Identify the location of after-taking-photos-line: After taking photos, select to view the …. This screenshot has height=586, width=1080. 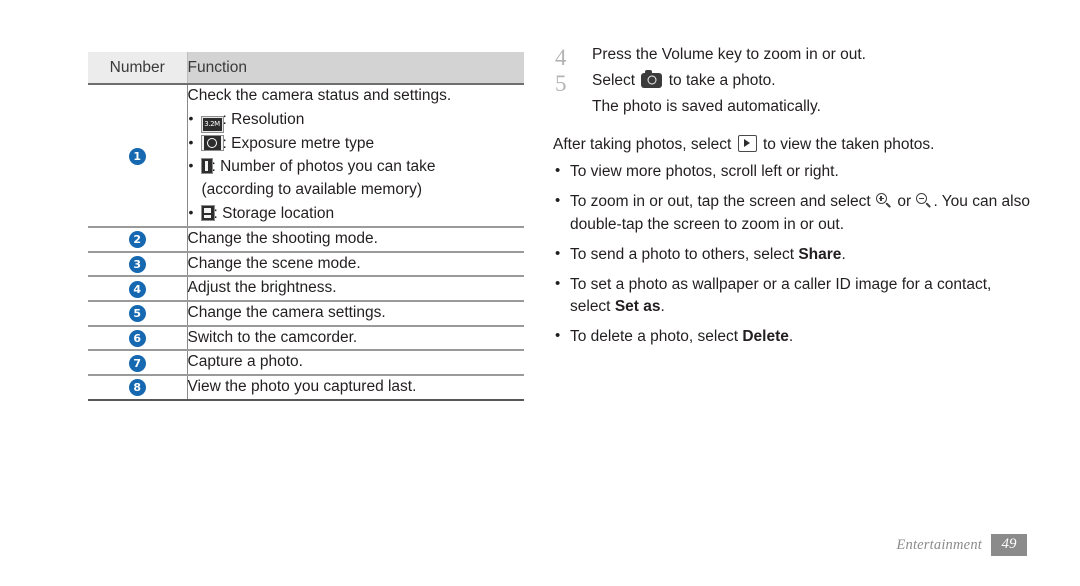
(792, 145).